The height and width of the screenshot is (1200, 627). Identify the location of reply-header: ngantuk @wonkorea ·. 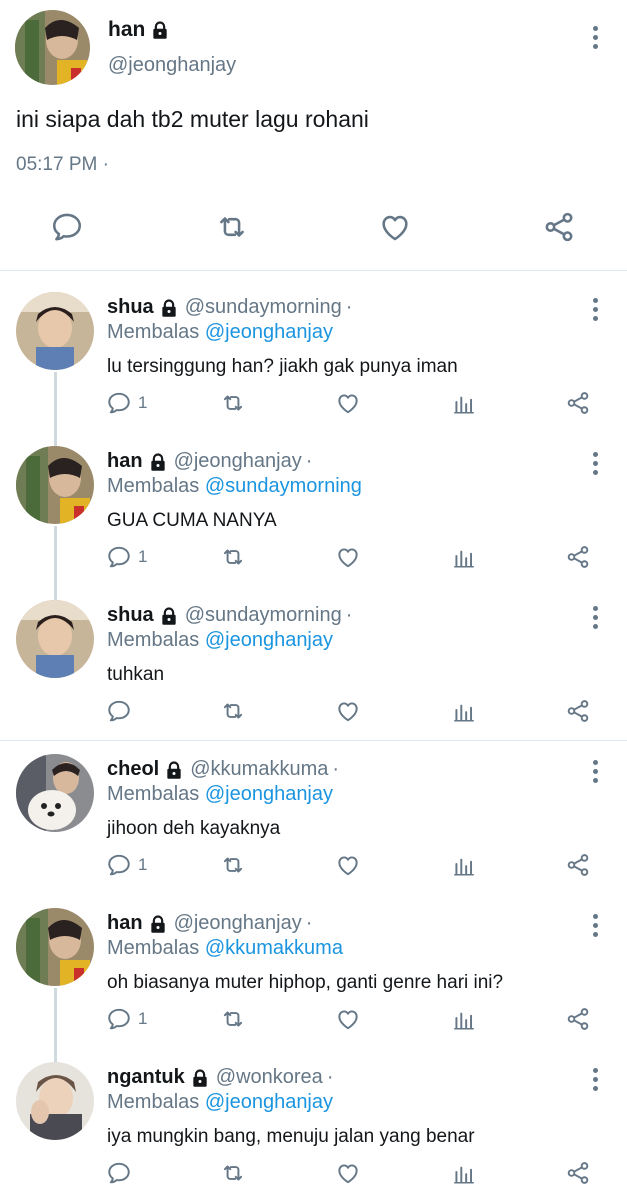
(220, 1077).